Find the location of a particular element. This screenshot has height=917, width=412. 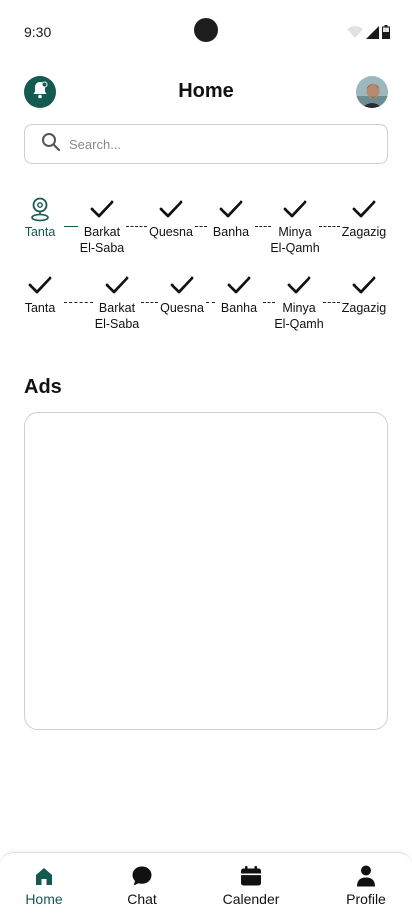

nav-item-chat: Chat is located at coordinates (142, 886).